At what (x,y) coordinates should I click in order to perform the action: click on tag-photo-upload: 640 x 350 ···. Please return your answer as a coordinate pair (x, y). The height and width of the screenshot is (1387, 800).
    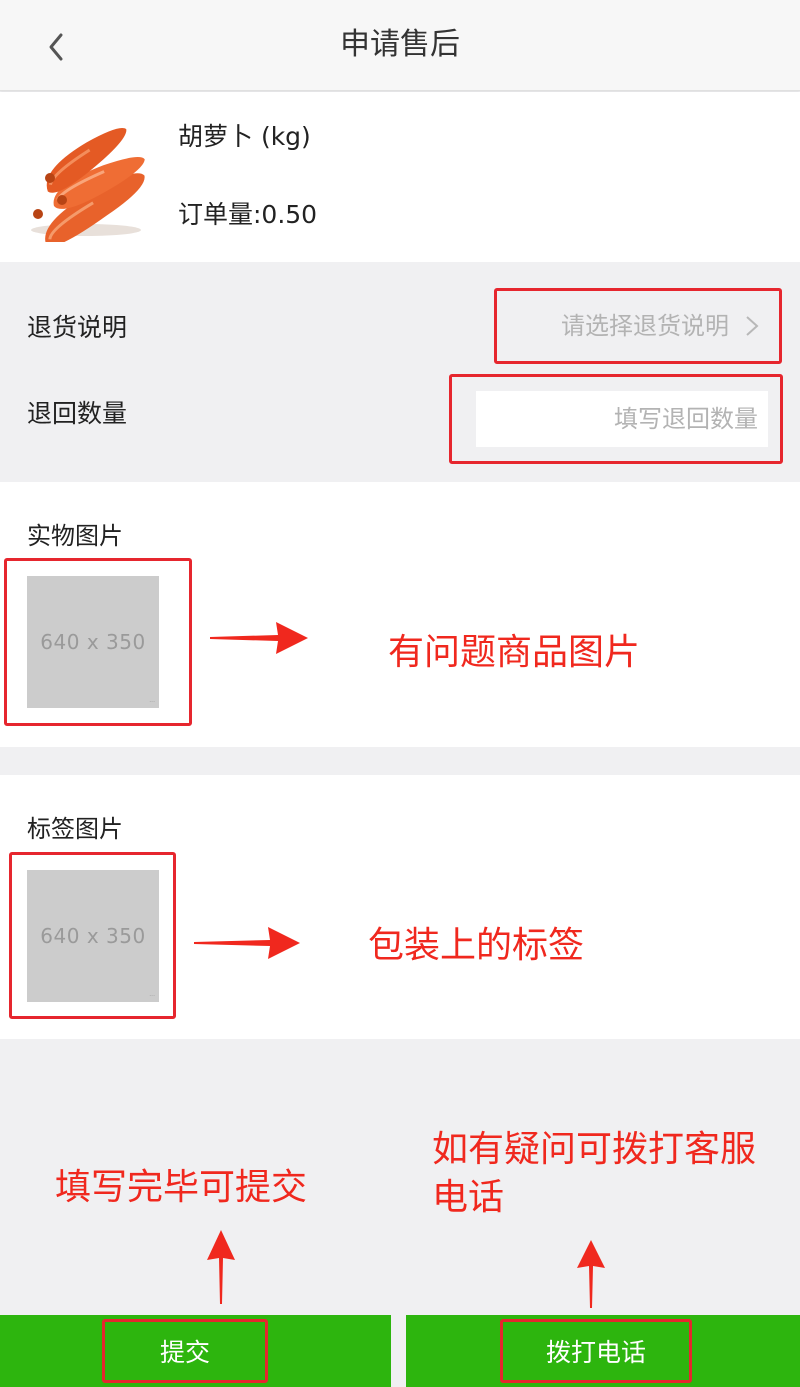
    Looking at the image, I should click on (92, 935).